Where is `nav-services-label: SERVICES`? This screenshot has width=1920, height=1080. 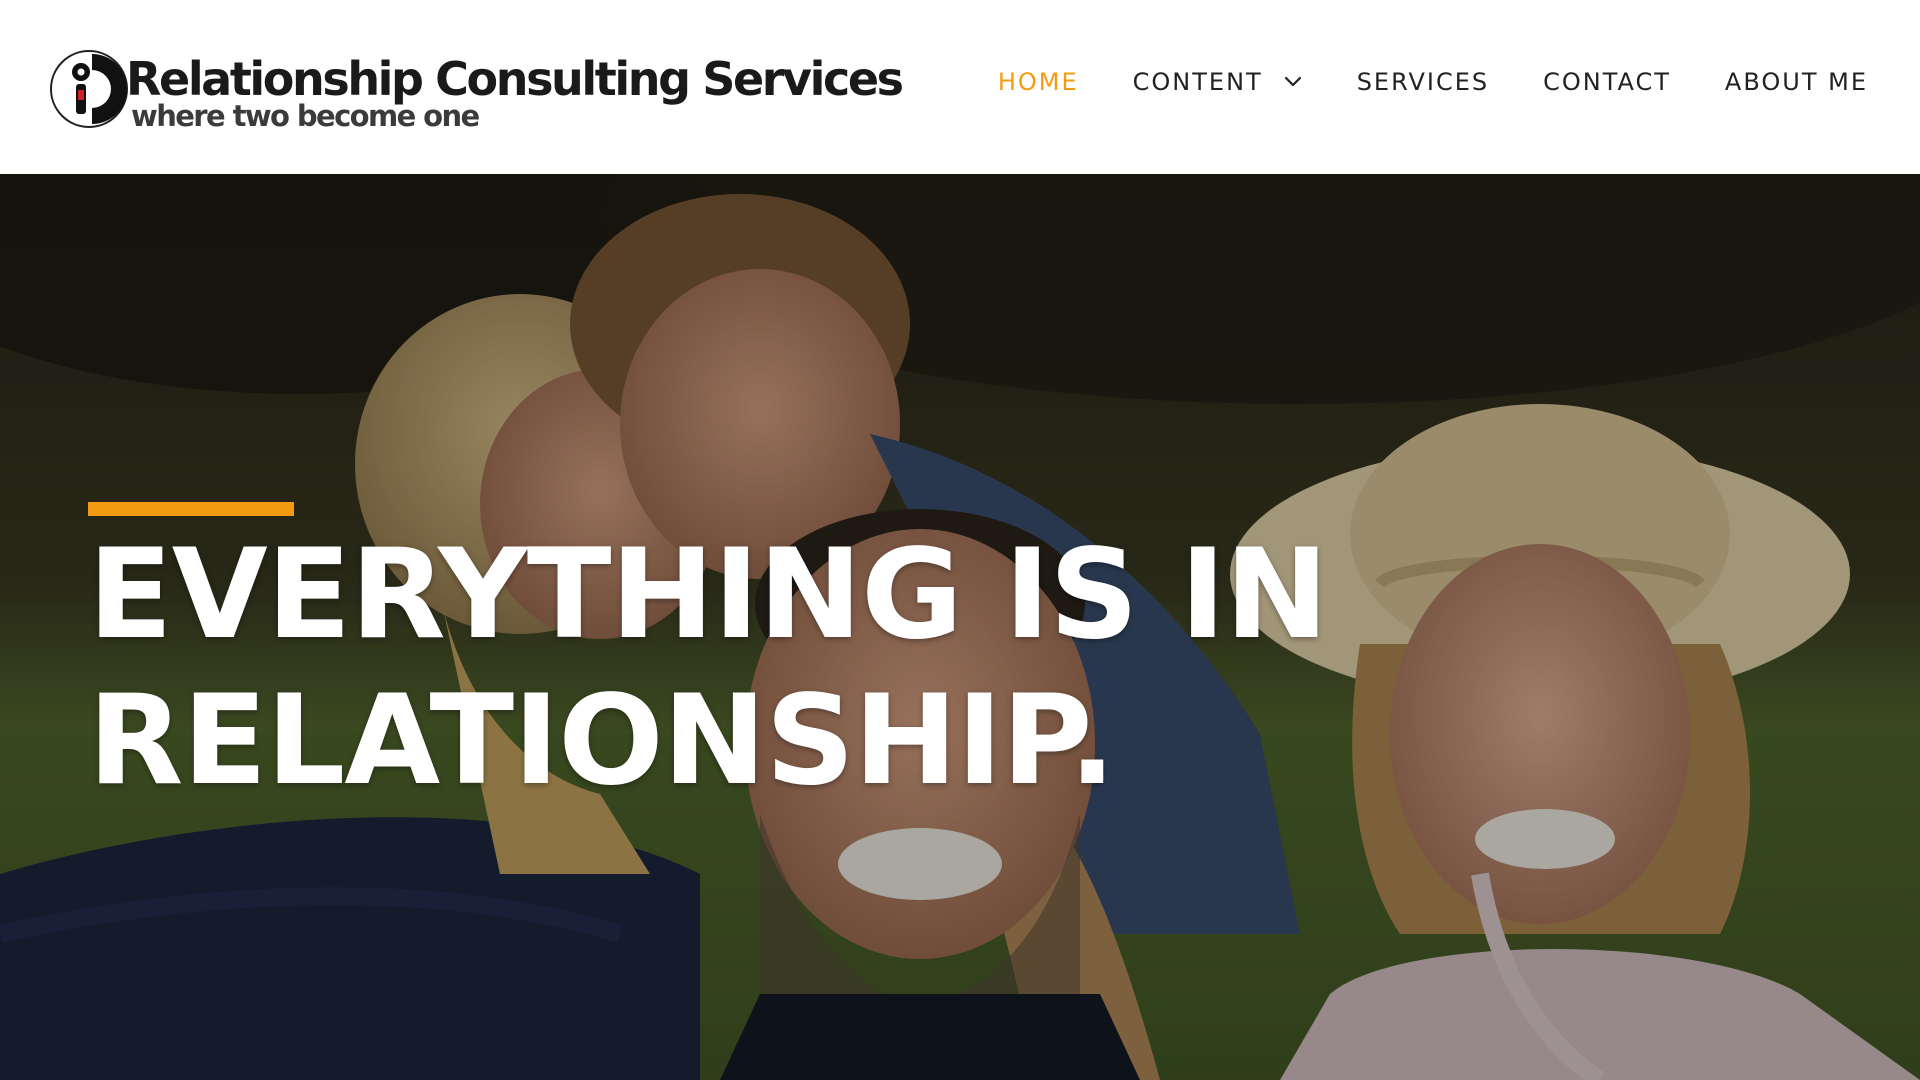 nav-services-label: SERVICES is located at coordinates (1423, 82).